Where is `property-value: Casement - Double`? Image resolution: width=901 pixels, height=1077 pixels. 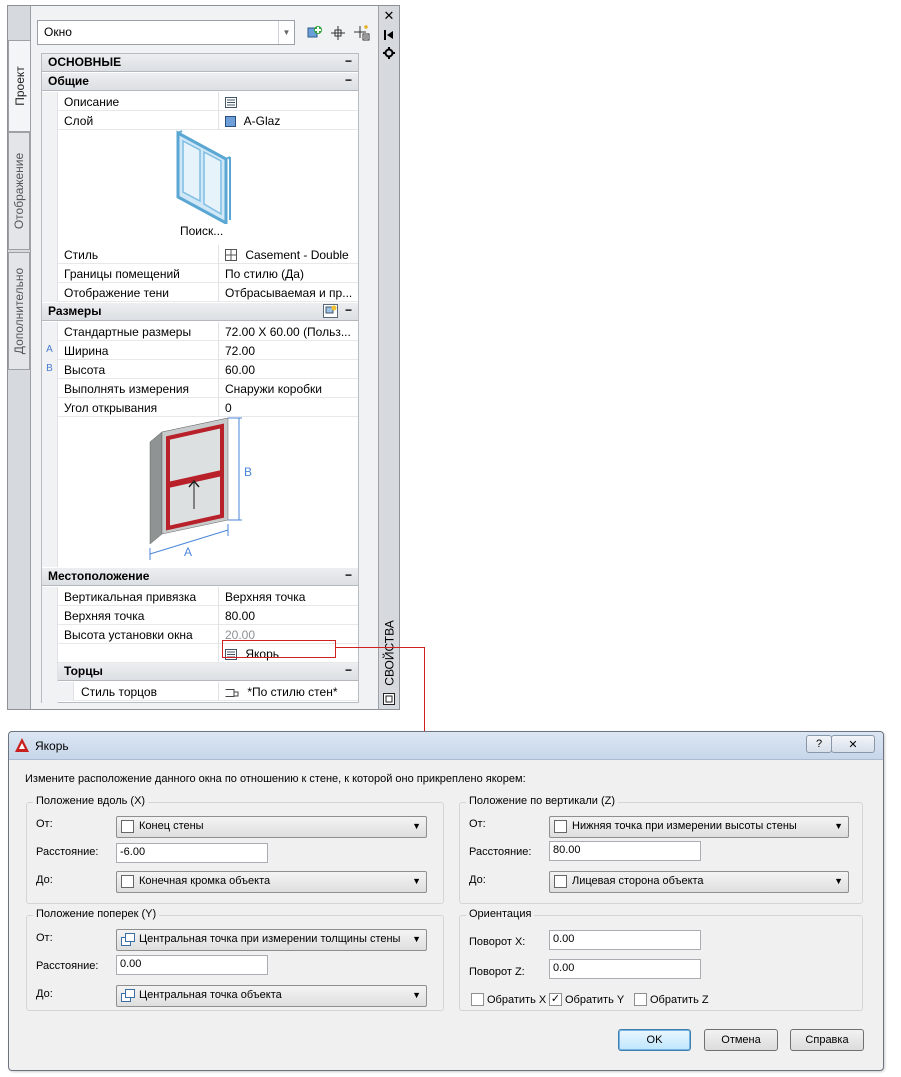 property-value: Casement - Double is located at coordinates (288, 254).